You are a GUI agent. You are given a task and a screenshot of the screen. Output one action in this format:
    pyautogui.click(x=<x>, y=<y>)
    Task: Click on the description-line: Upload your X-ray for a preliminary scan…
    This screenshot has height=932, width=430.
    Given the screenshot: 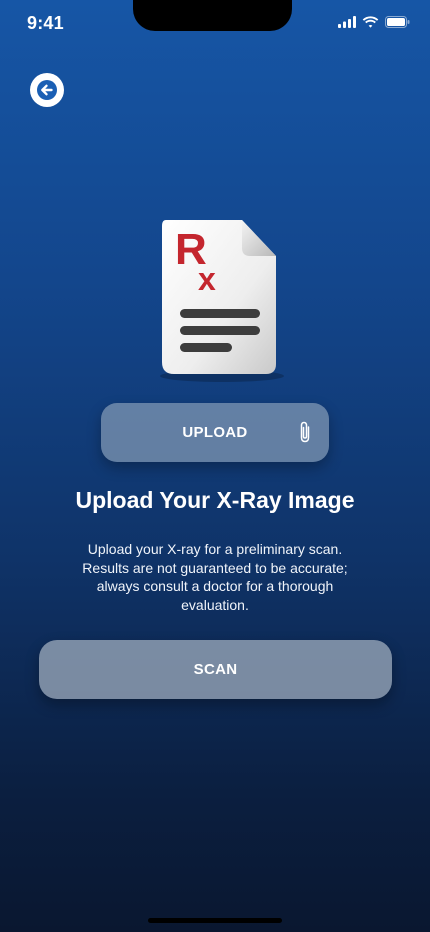 What is the action you would take?
    pyautogui.click(x=215, y=549)
    